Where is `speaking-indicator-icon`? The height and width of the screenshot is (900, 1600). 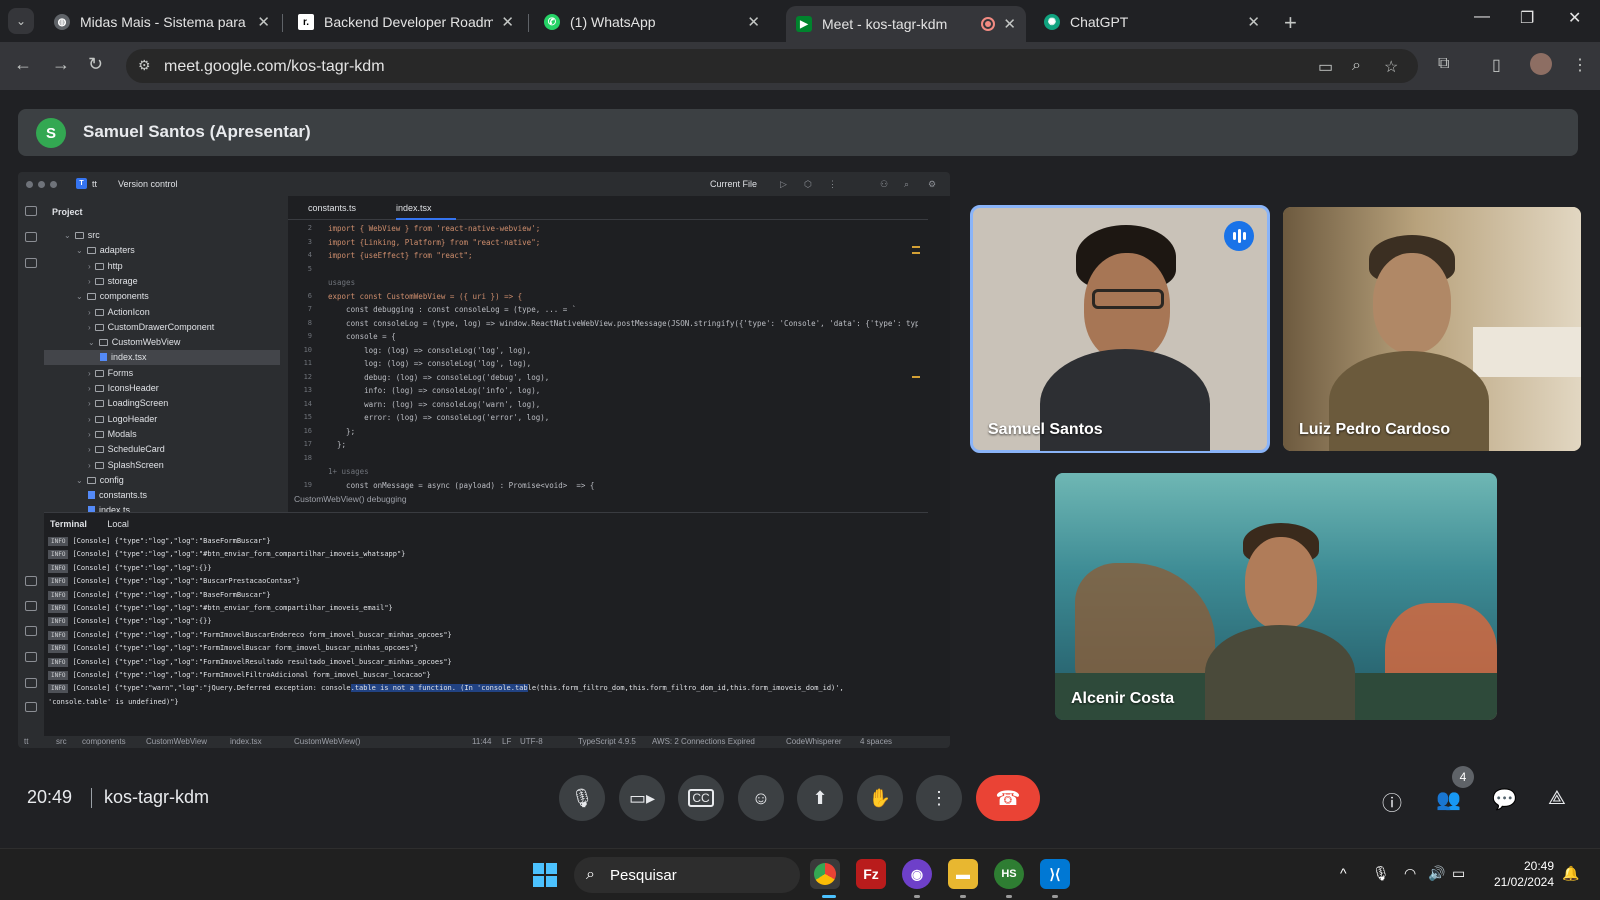 speaking-indicator-icon is located at coordinates (1239, 236).